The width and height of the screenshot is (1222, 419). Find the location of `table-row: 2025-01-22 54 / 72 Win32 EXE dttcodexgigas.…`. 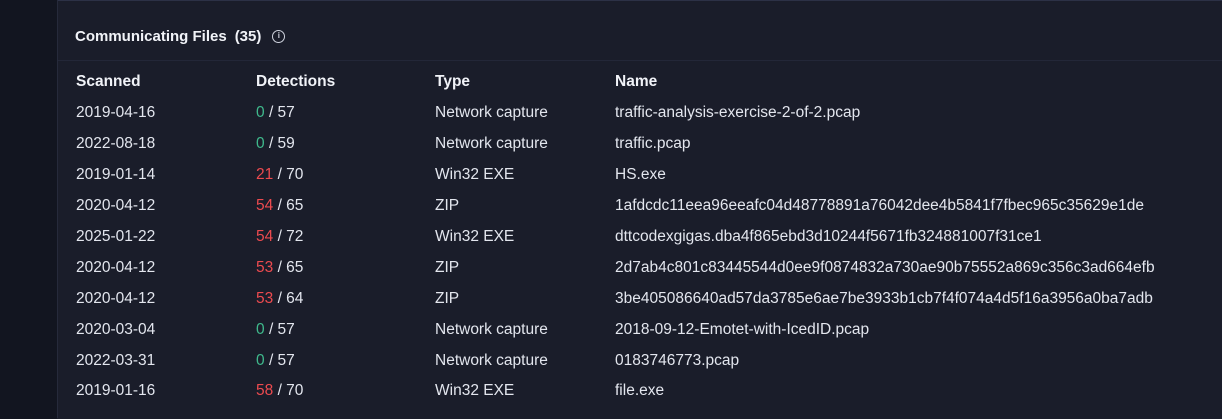

table-row: 2025-01-22 54 / 72 Win32 EXE dttcodexgigas.… is located at coordinates (645, 237).